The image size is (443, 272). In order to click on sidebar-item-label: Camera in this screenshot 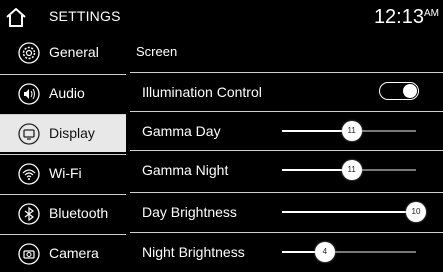, I will do `click(74, 253)`.